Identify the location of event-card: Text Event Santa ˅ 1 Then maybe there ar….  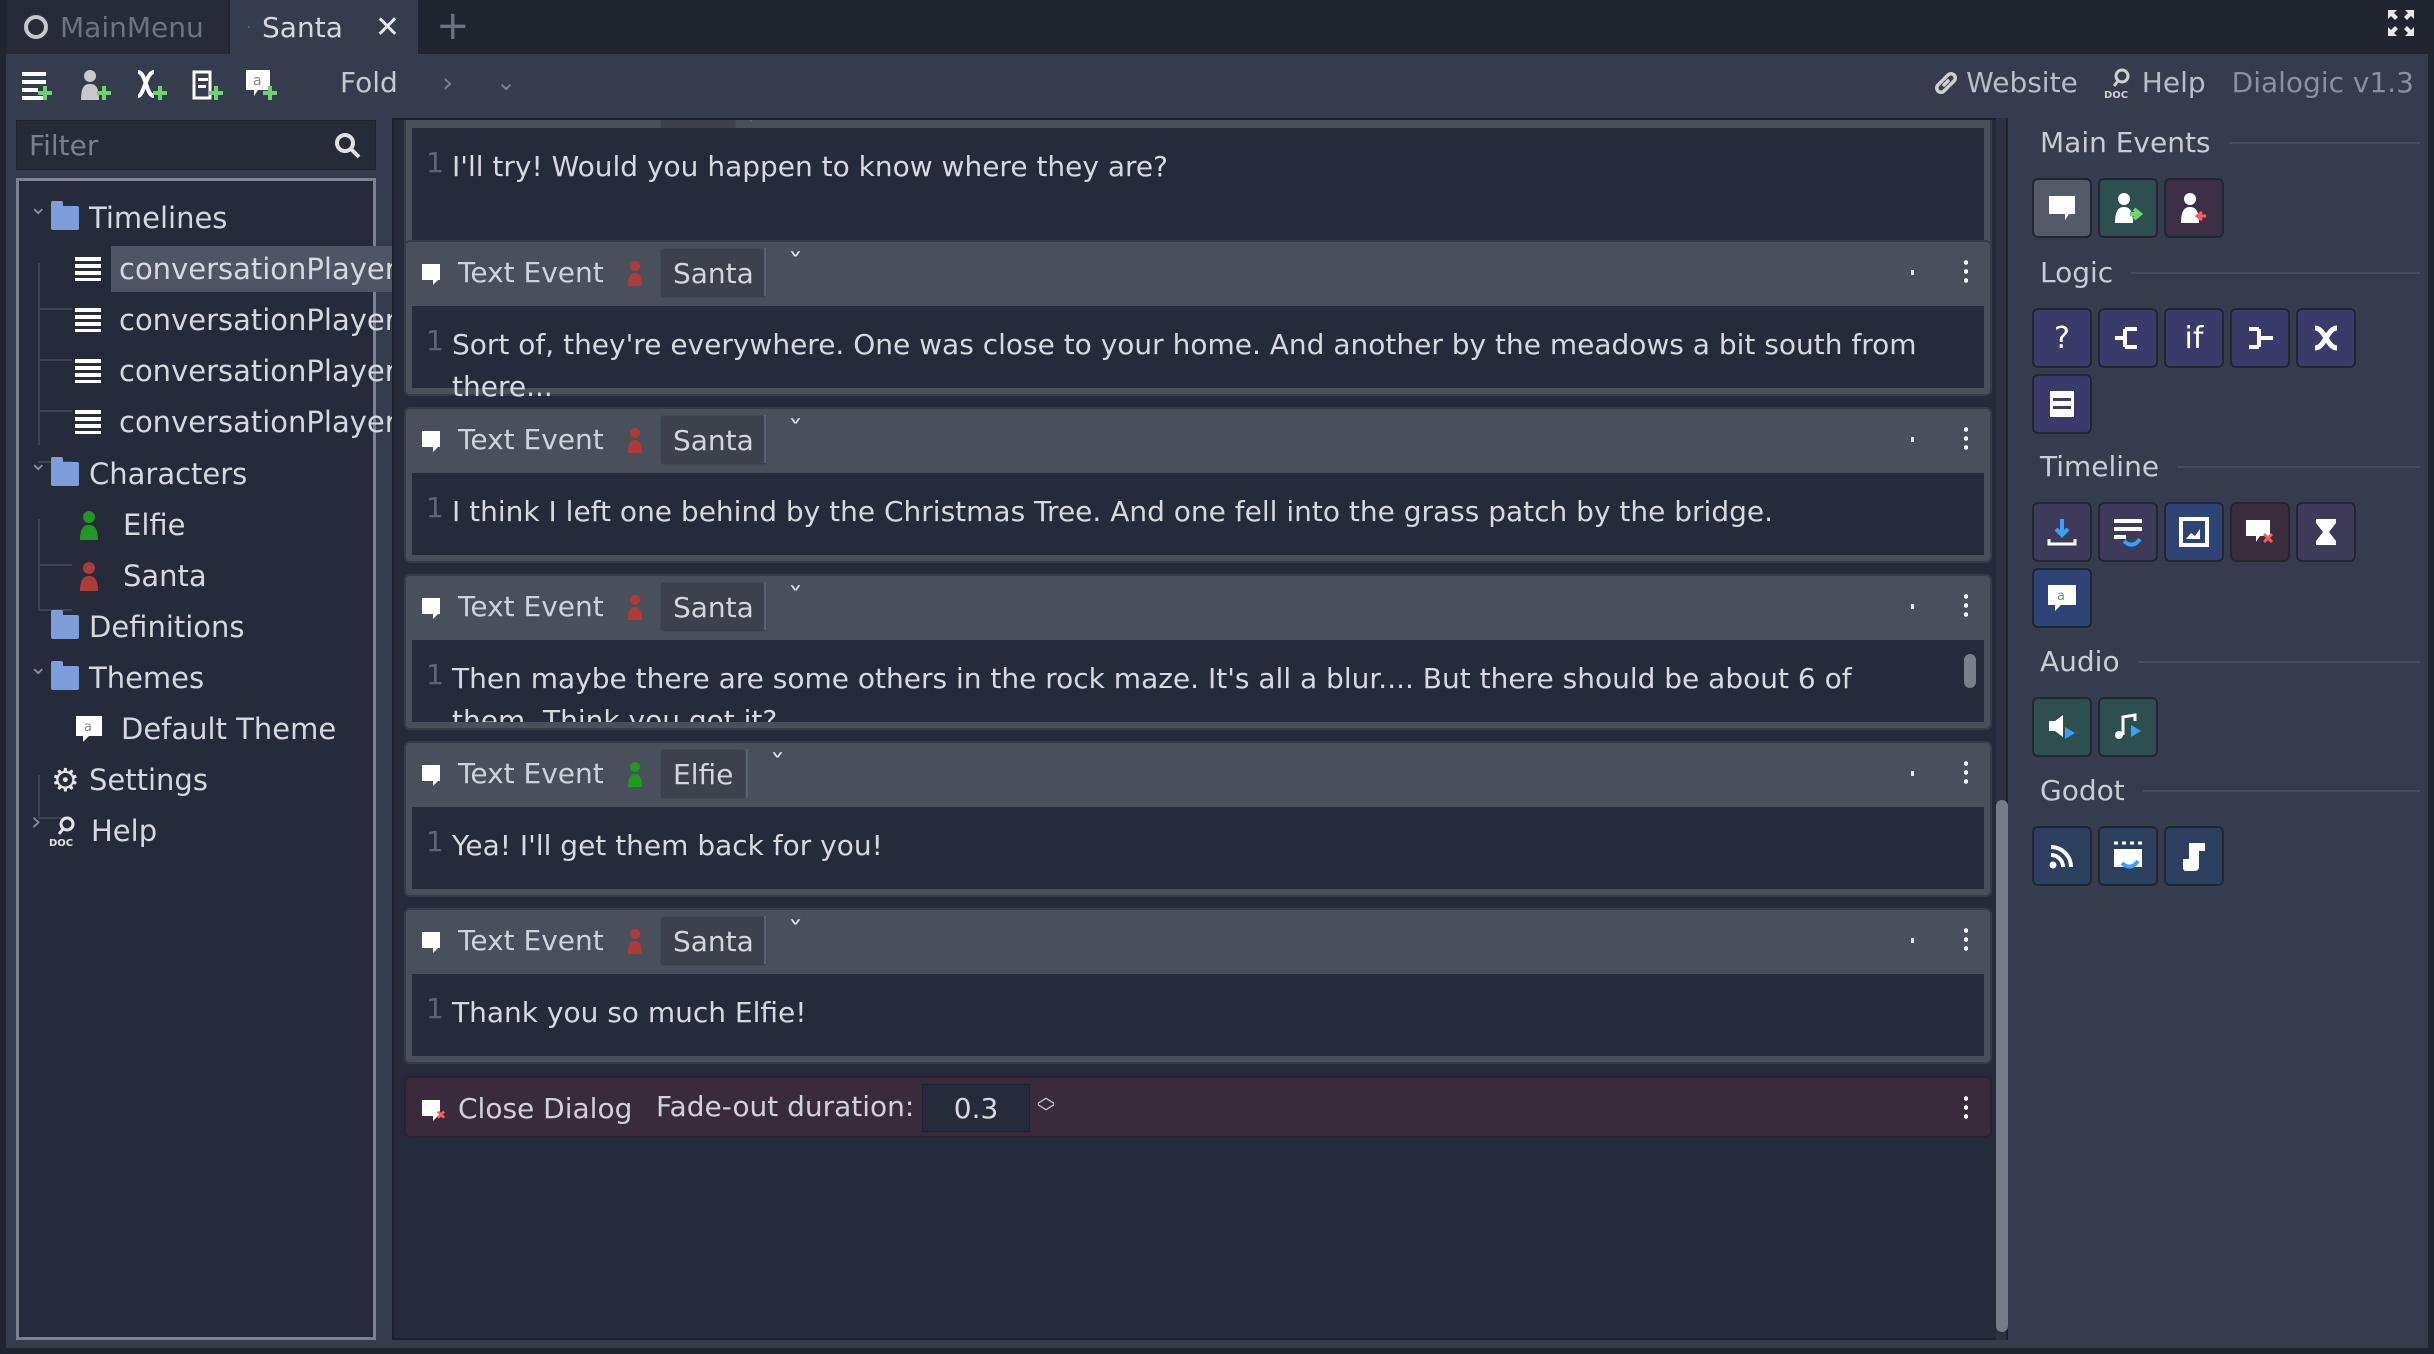
(1198, 652).